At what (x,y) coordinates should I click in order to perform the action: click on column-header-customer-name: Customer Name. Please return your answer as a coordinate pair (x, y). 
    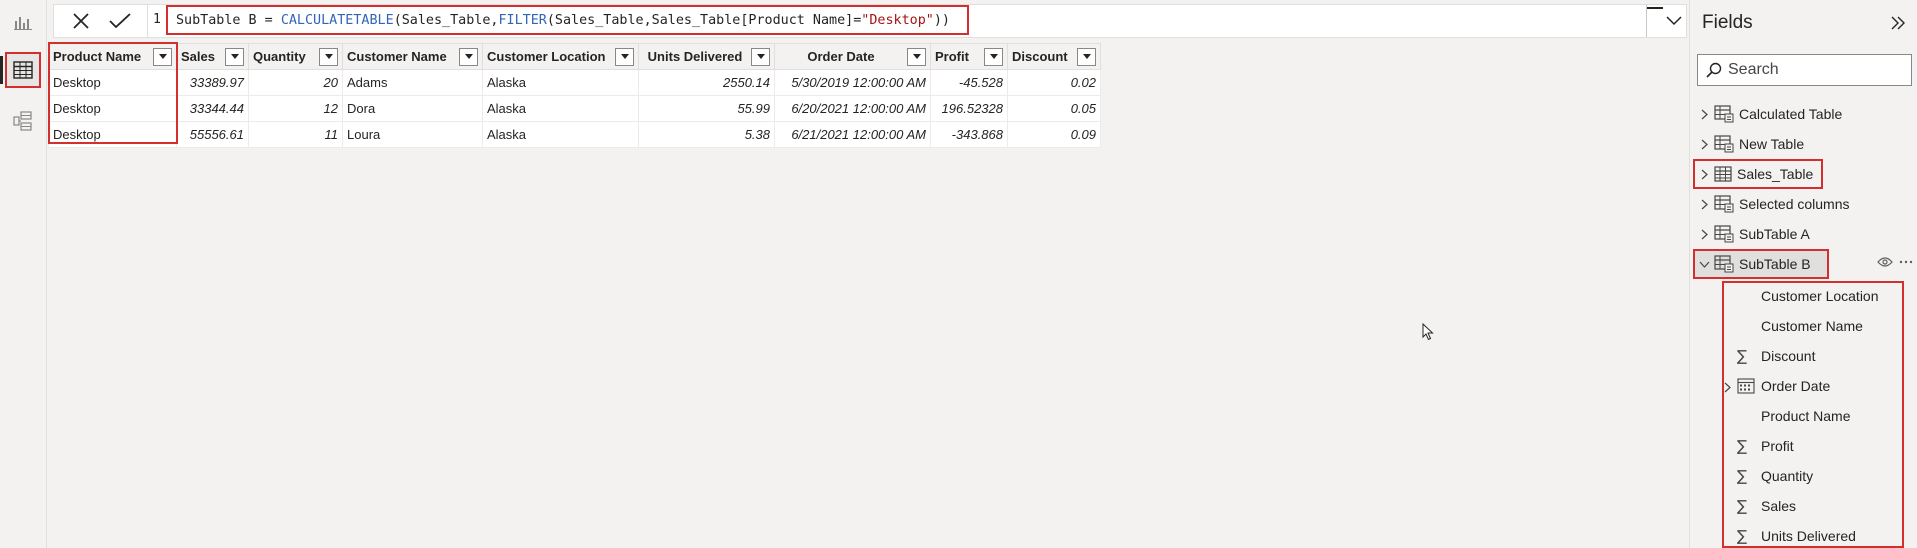
    Looking at the image, I should click on (412, 56).